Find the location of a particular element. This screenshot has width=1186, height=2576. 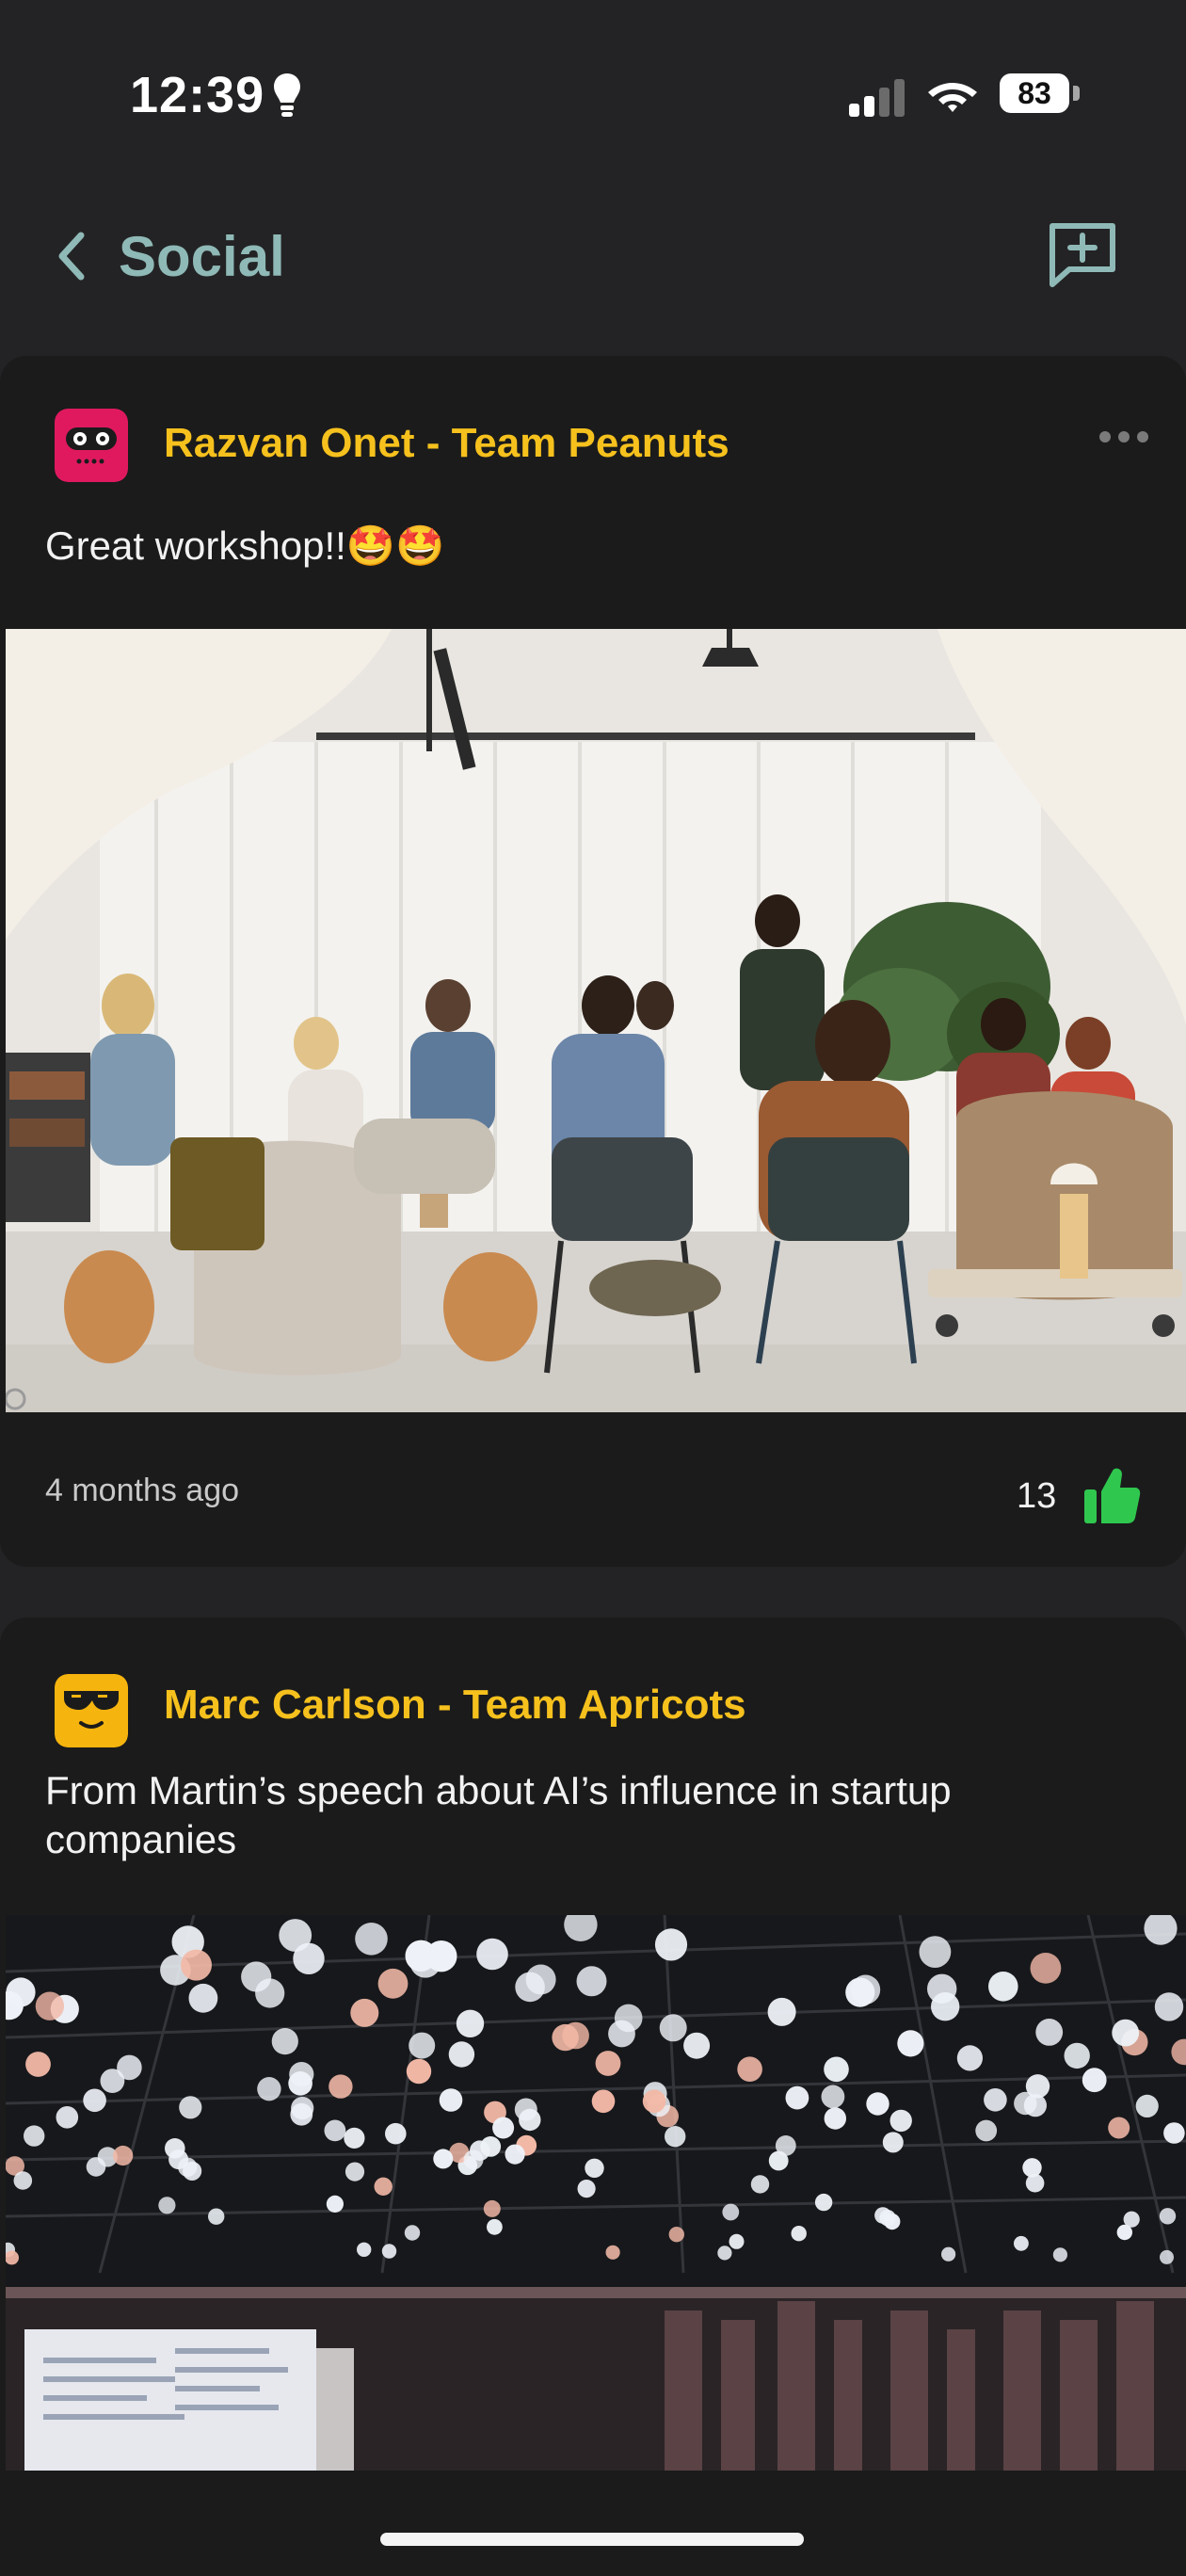

battery-level: 83 is located at coordinates (1034, 93).